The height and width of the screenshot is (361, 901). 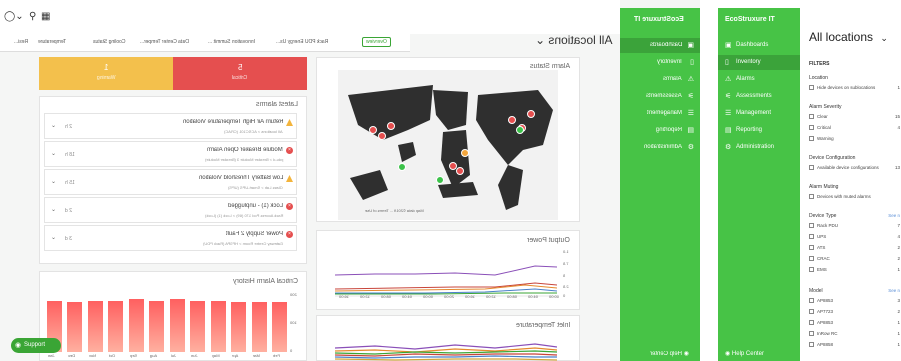 What do you see at coordinates (660, 45) in the screenshot?
I see `nav-item-dashboards: Dashboards ▣` at bounding box center [660, 45].